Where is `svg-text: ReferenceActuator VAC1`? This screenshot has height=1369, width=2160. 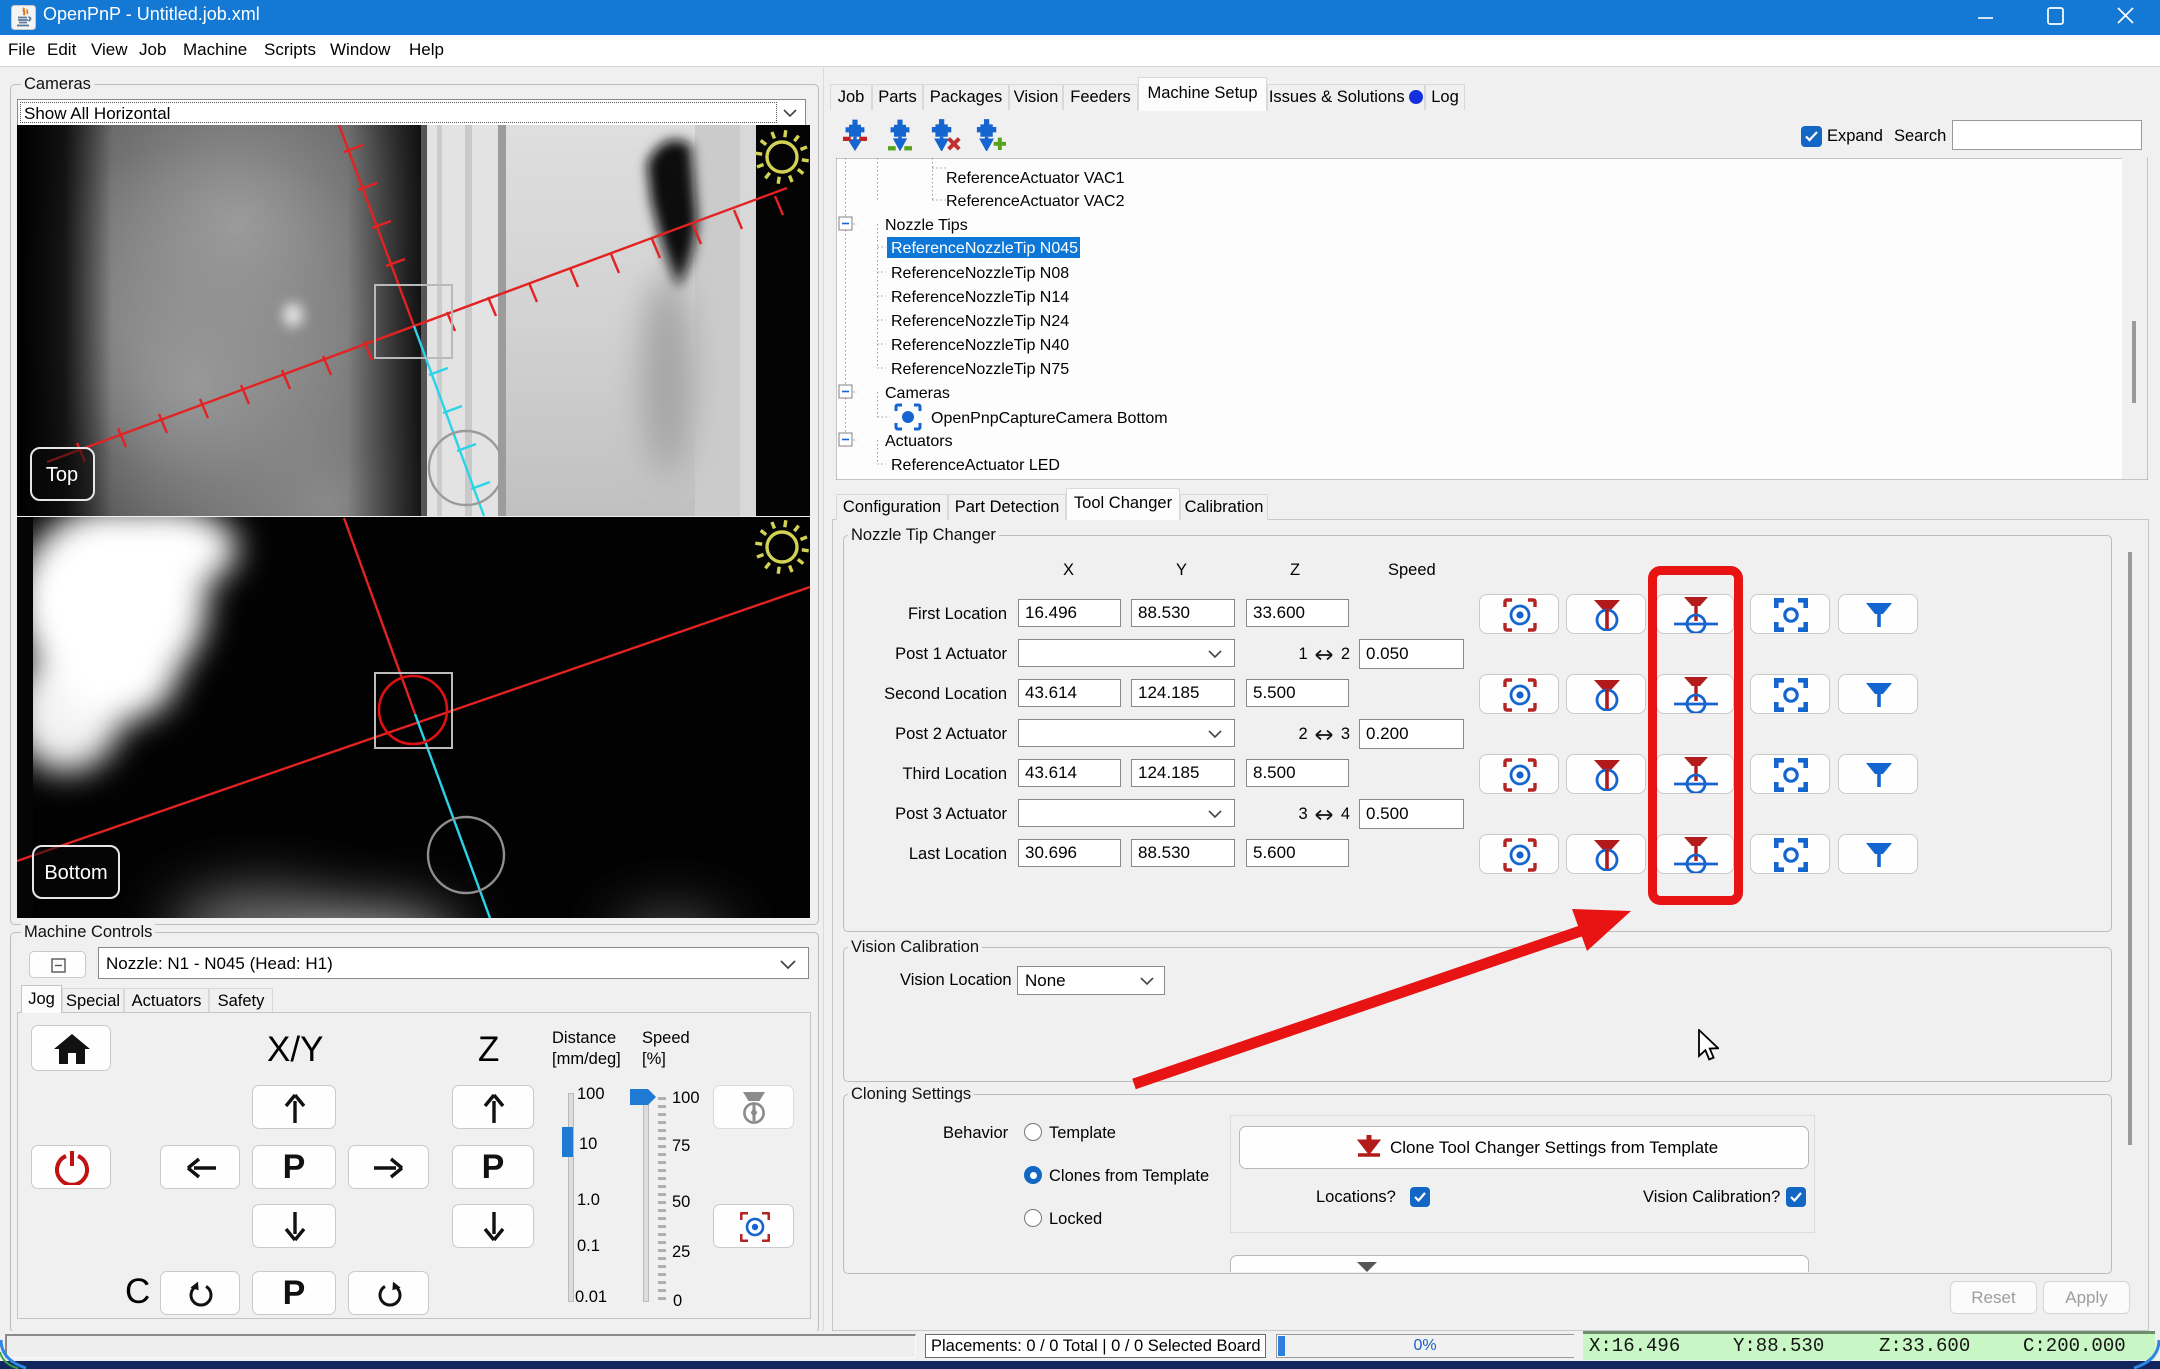
svg-text: ReferenceActuator VAC1 is located at coordinates (1035, 178).